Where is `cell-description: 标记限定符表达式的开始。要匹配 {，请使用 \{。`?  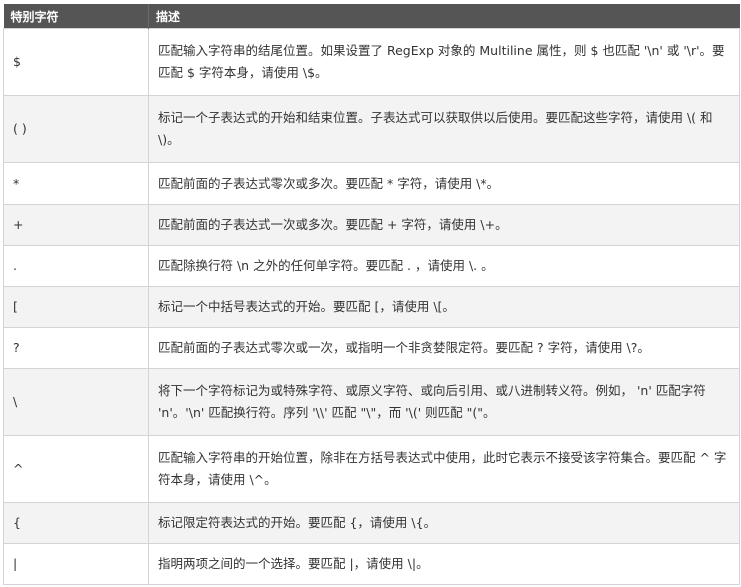
cell-description: 标记限定符表达式的开始。要匹配 {，请使用 \{。 is located at coordinates (444, 523).